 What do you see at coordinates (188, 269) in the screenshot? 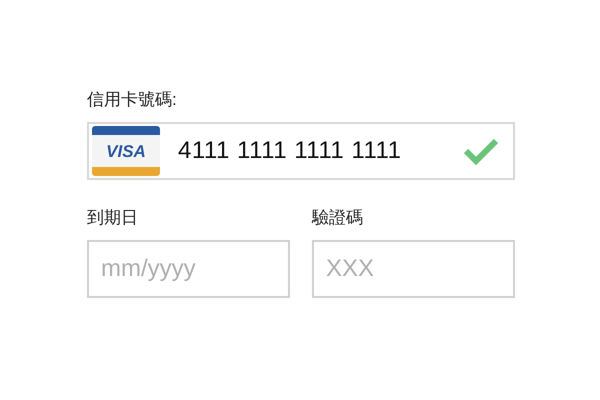
I see `input-field: mm/yyyy` at bounding box center [188, 269].